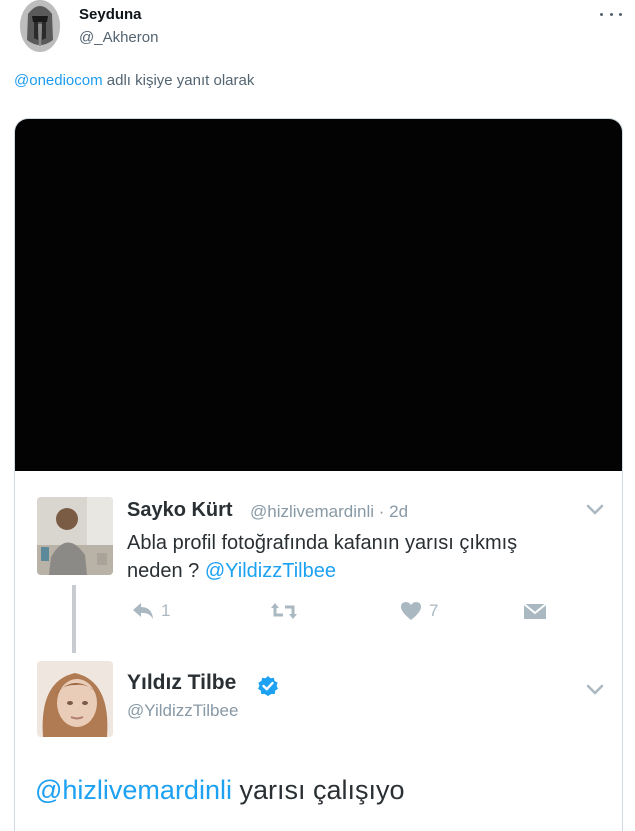  Describe the element at coordinates (75, 699) in the screenshot. I see `embedded-avatar-yildiz` at that location.